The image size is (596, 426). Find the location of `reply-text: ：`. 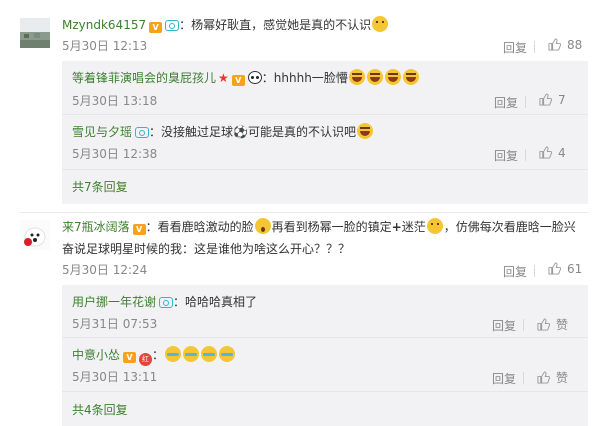

reply-text: ： is located at coordinates (158, 355).